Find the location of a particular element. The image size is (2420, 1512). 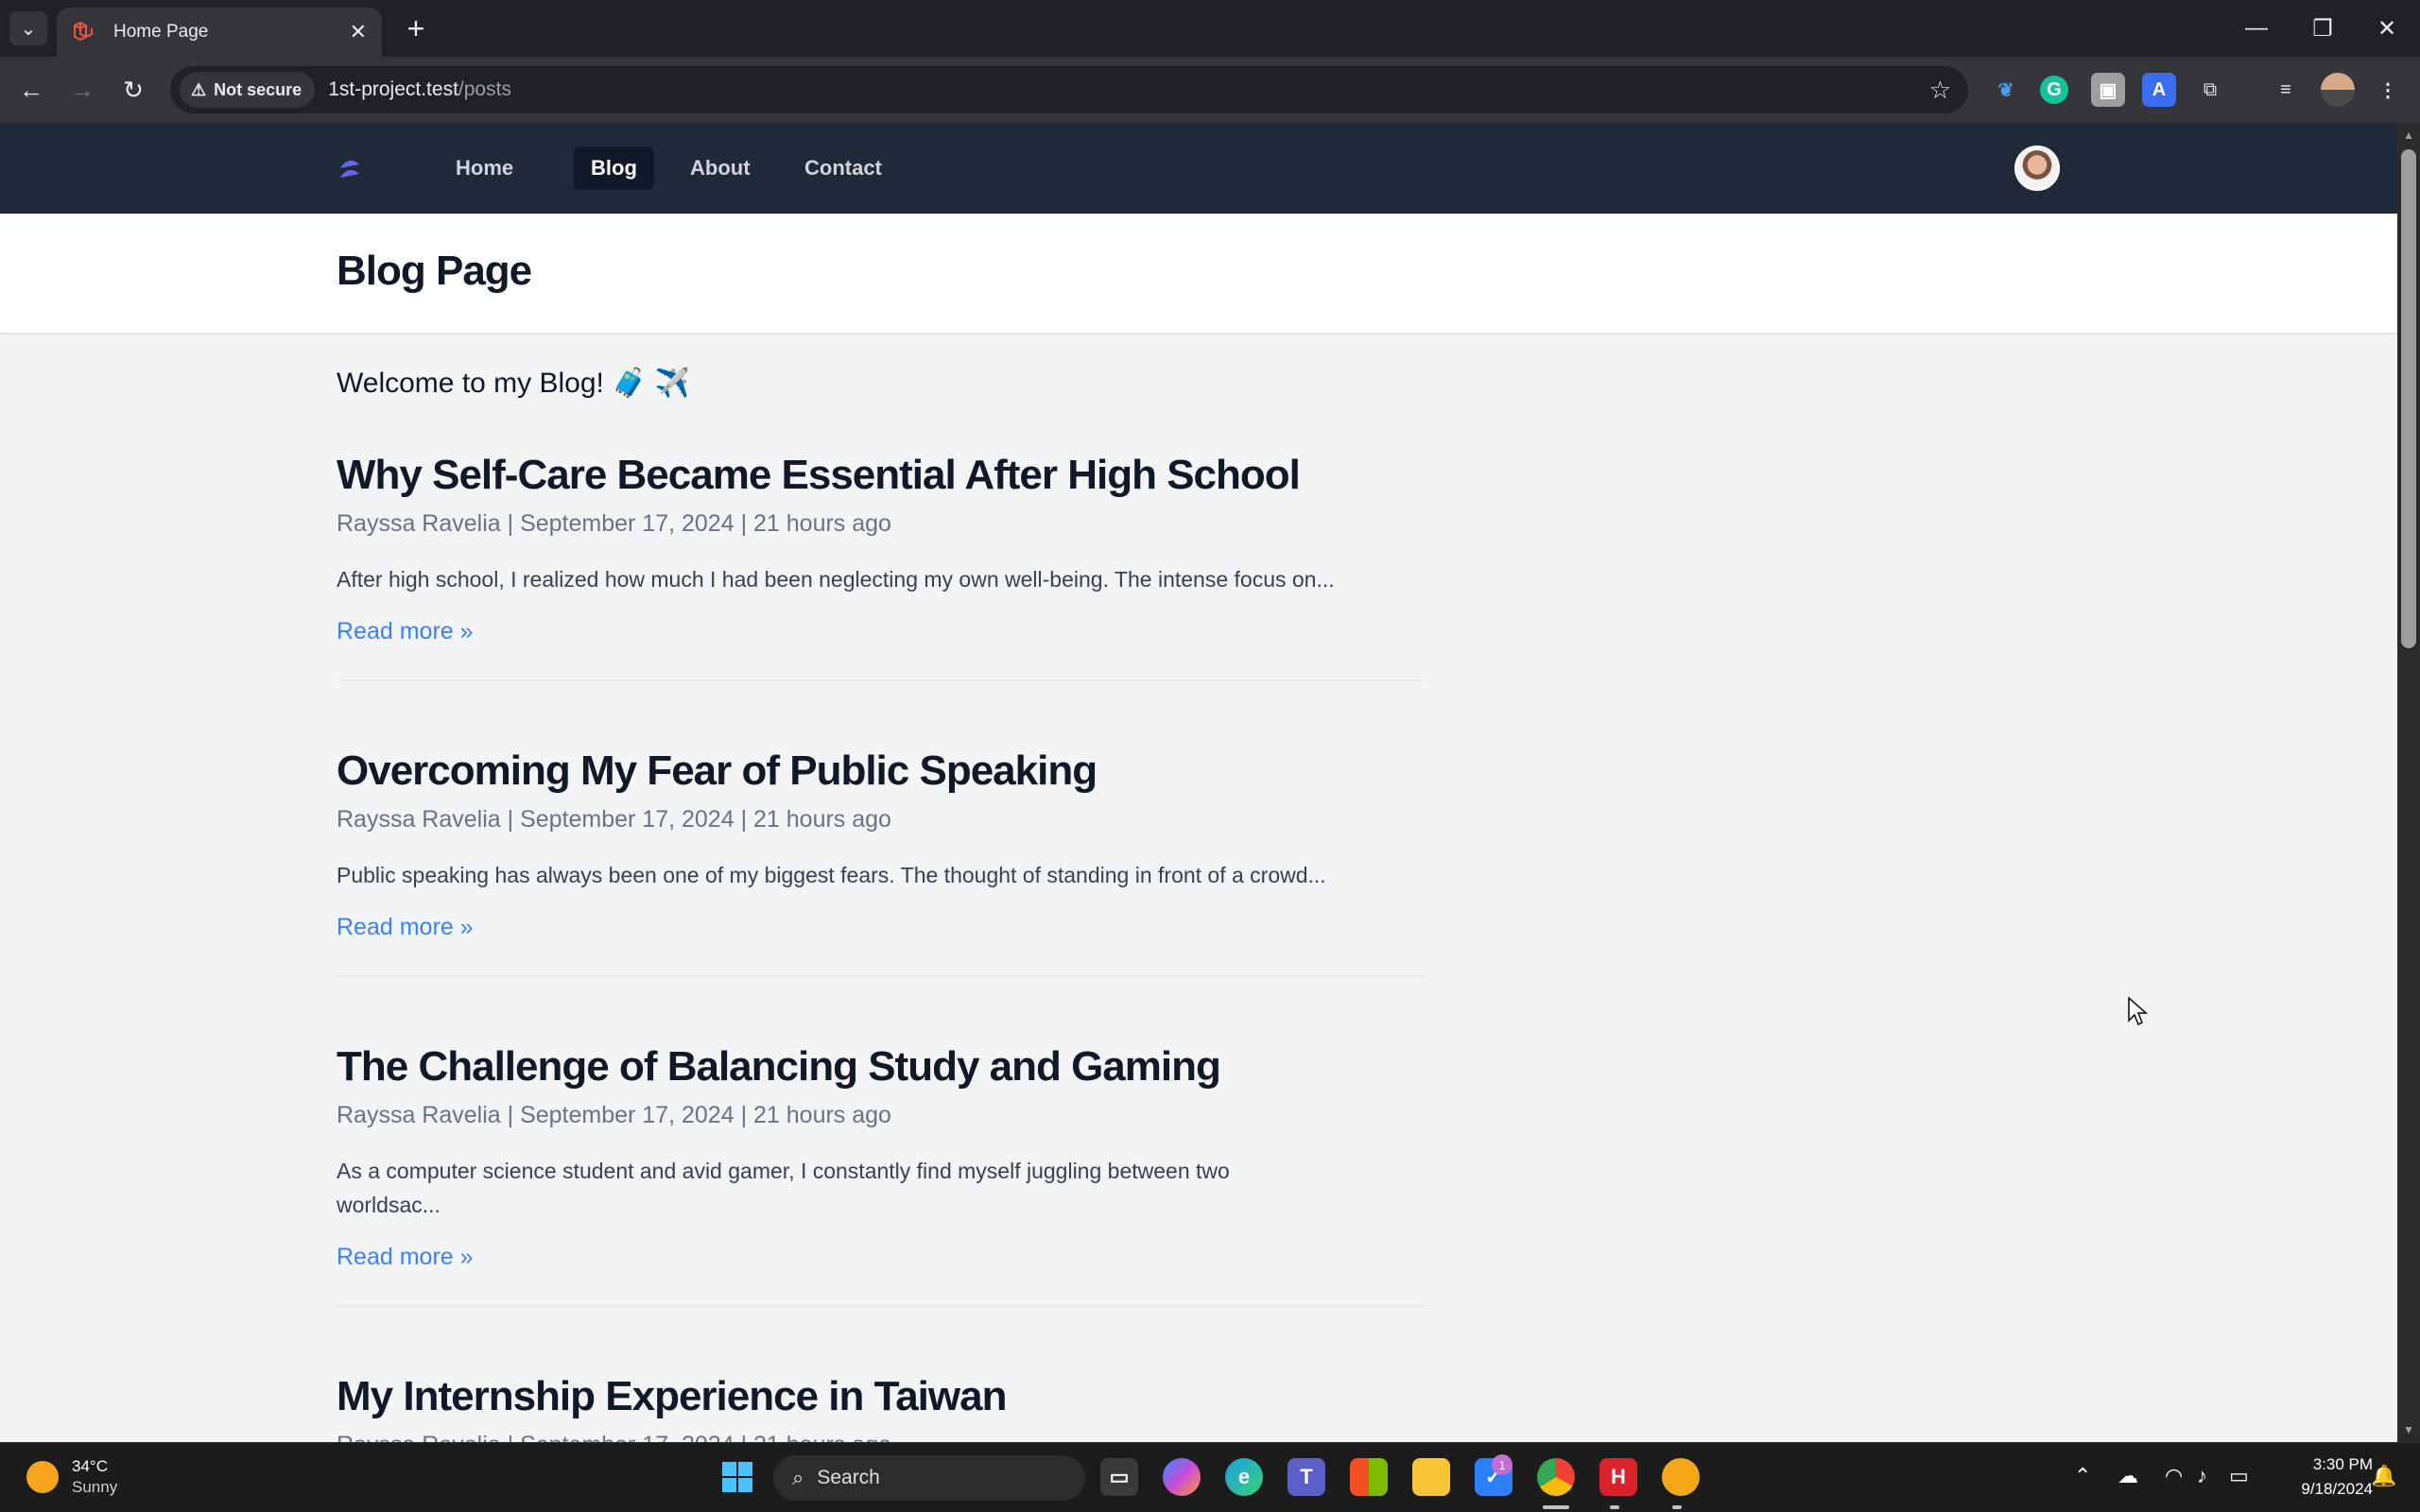

bookmark-star-icon: ☆ is located at coordinates (1940, 90).